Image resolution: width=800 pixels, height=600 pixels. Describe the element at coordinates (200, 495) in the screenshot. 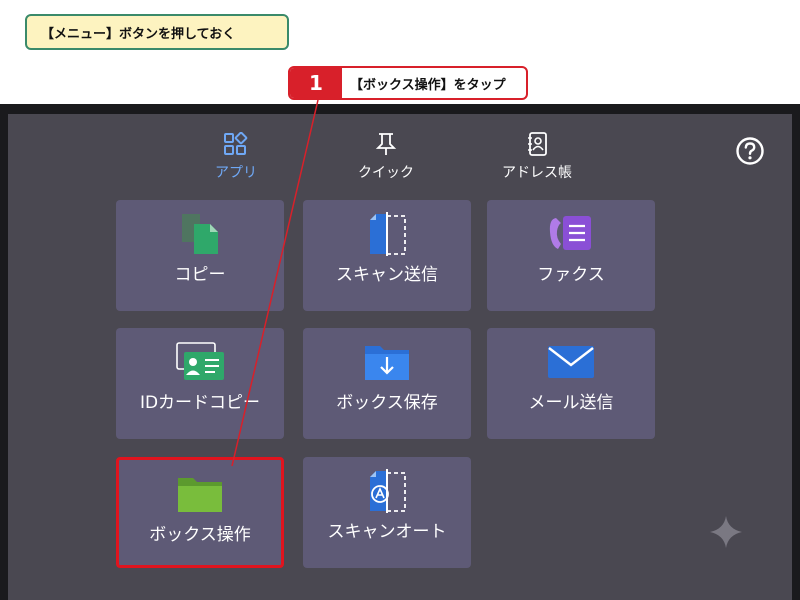

I see `box-folder-icon` at that location.